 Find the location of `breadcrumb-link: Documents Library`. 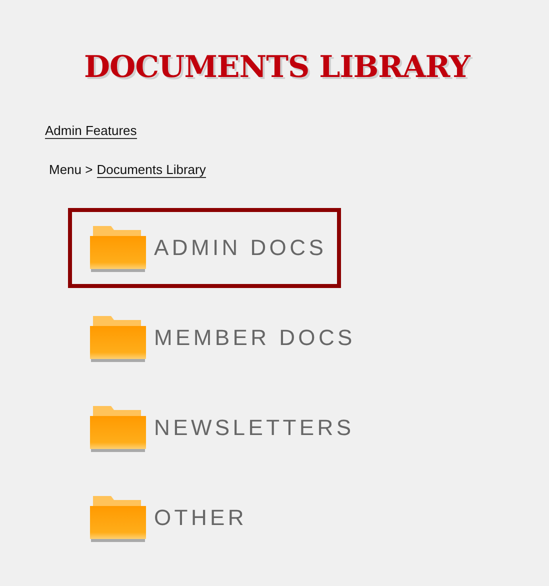

breadcrumb-link: Documents Library is located at coordinates (151, 170).